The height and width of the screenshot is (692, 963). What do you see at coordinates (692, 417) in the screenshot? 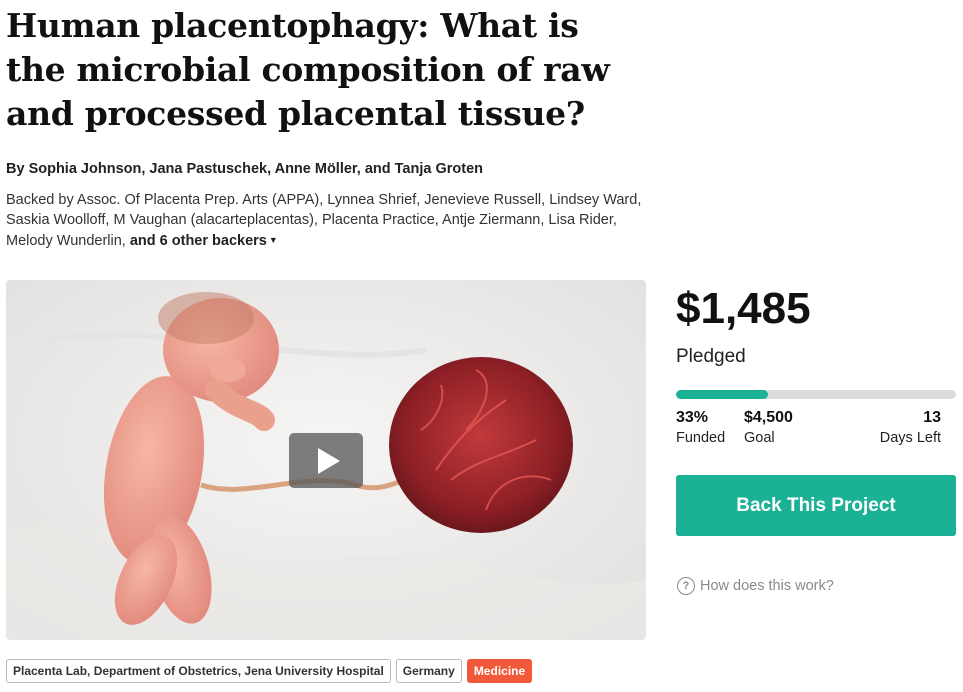
I see `funded-percent: 33%` at bounding box center [692, 417].